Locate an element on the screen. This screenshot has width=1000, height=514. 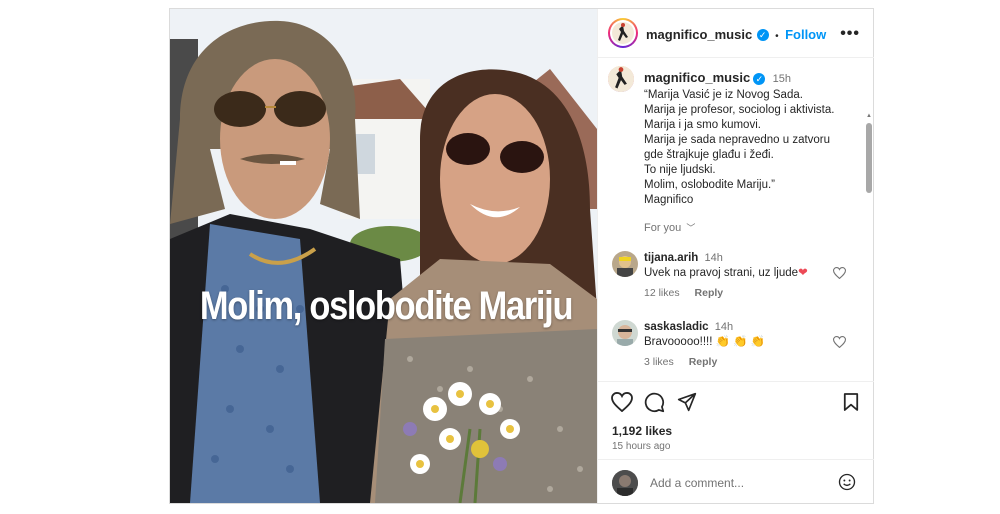
caption-verified-icon: ✓ is located at coordinates (759, 78).